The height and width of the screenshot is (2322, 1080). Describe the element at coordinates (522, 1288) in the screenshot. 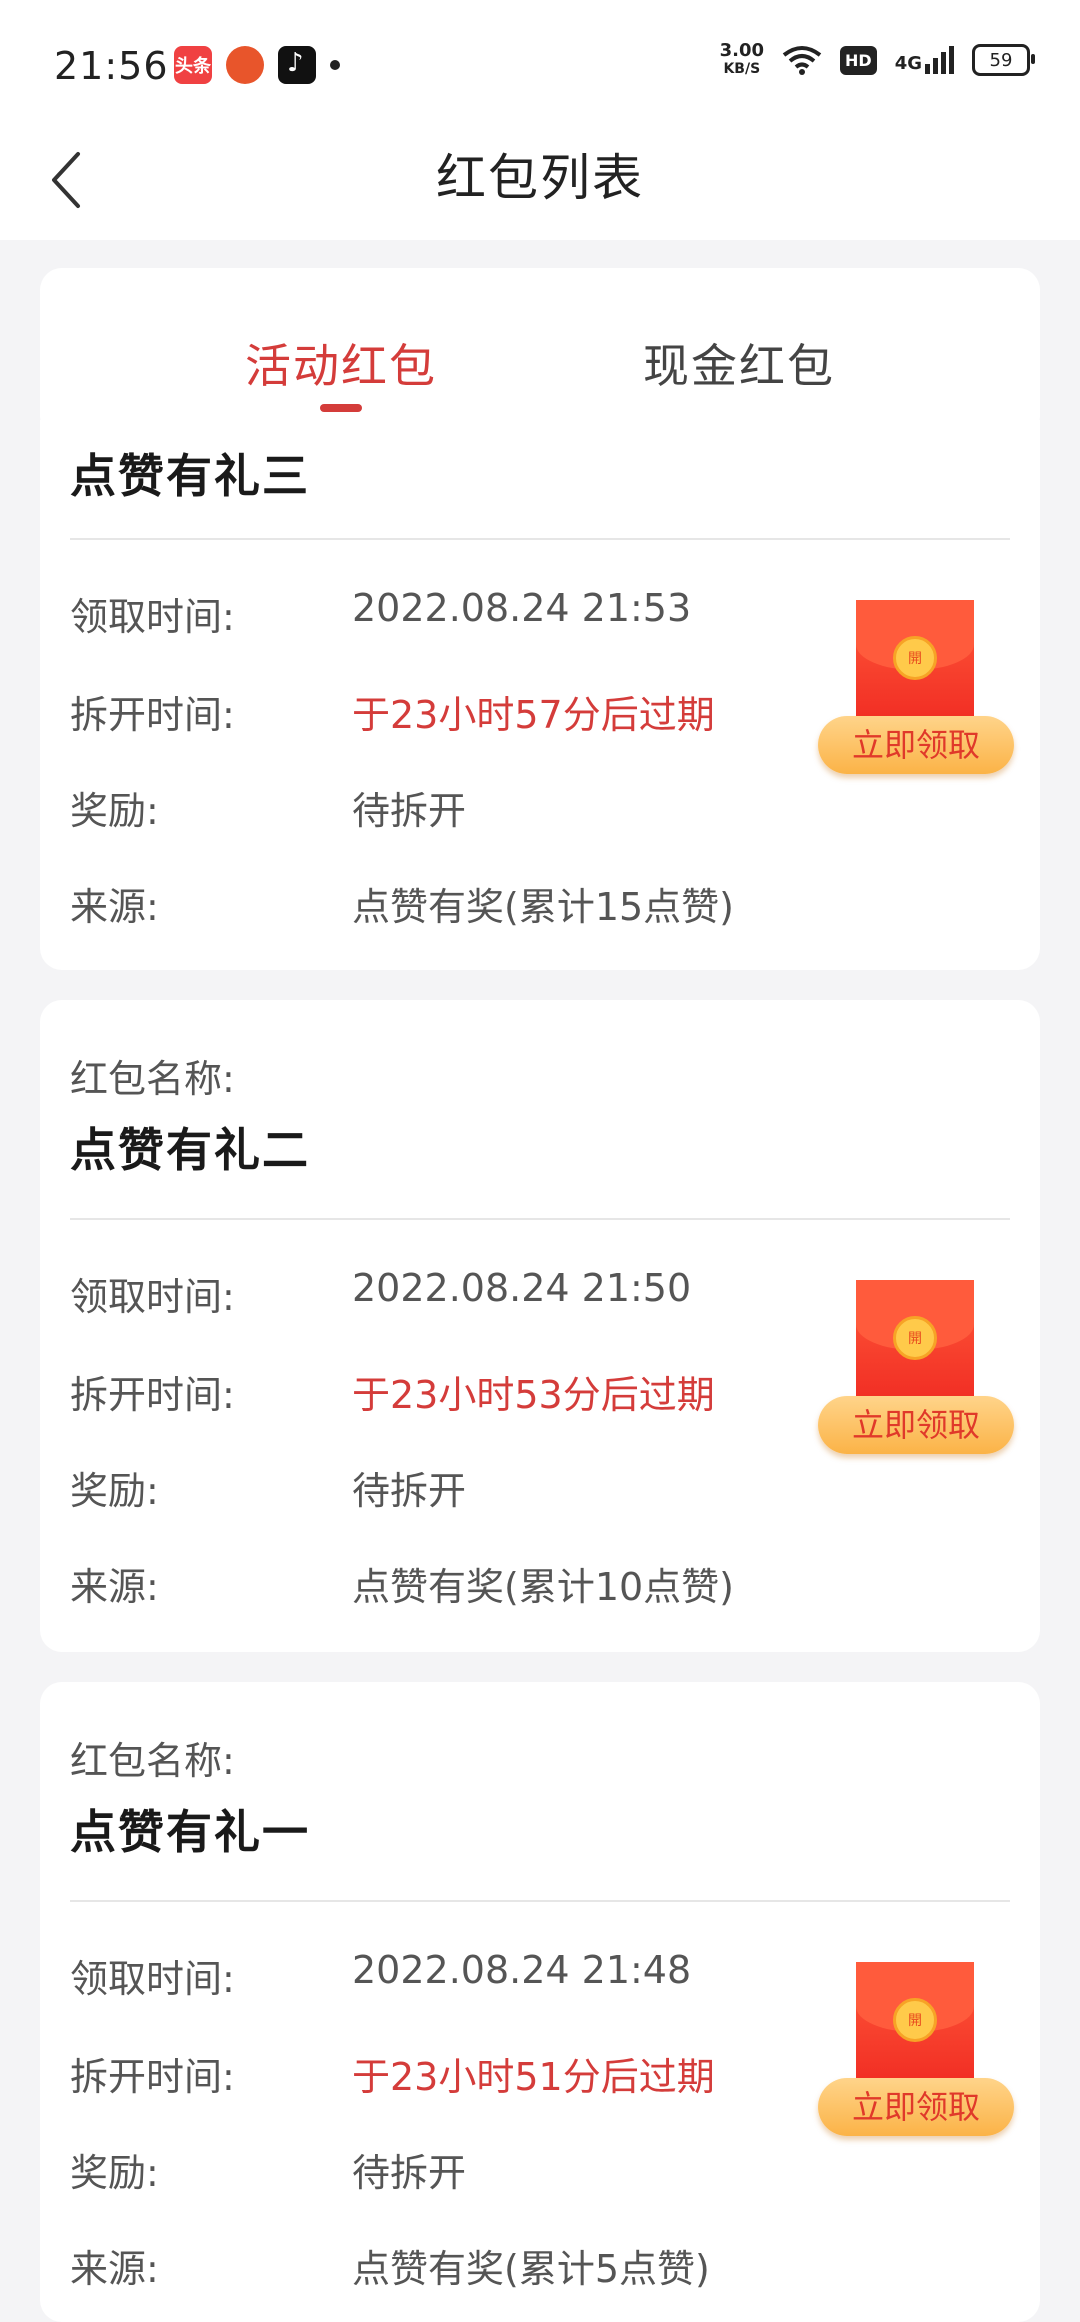

I see `receive-time-value: 2022.08.24 21:50` at that location.